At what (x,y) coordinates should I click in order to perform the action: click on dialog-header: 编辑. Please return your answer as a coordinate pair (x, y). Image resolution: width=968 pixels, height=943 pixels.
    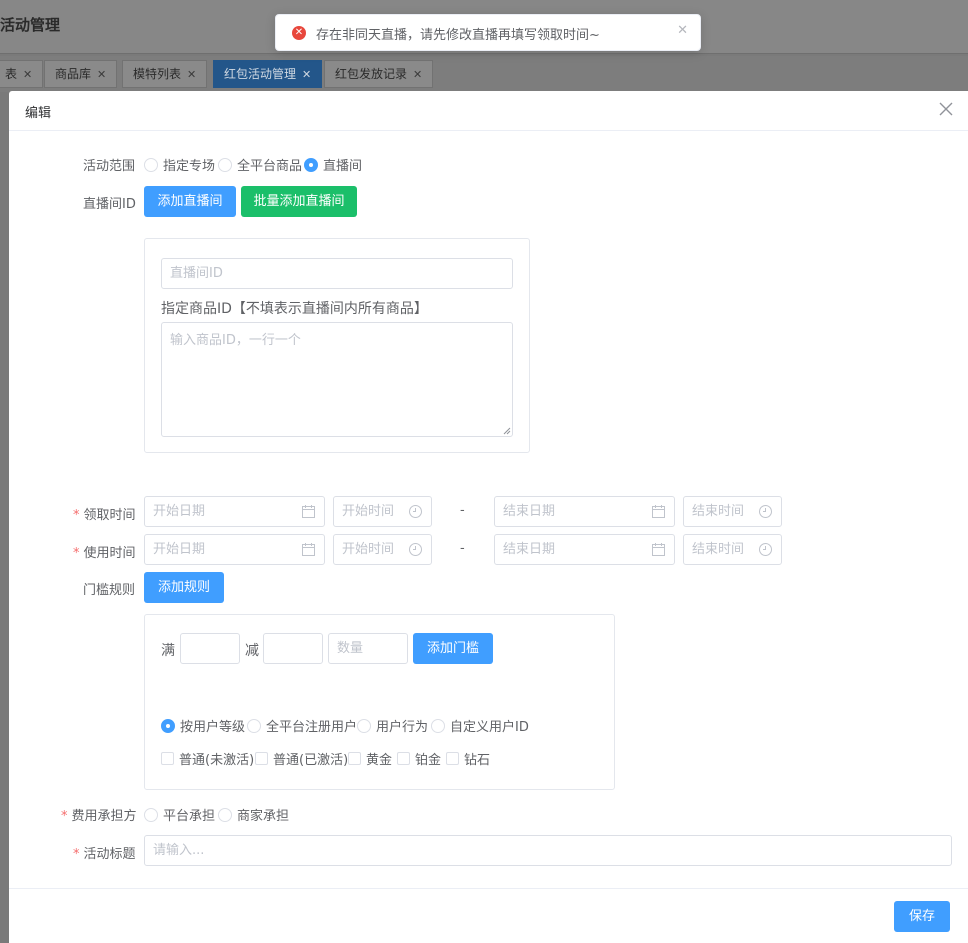
    Looking at the image, I should click on (488, 111).